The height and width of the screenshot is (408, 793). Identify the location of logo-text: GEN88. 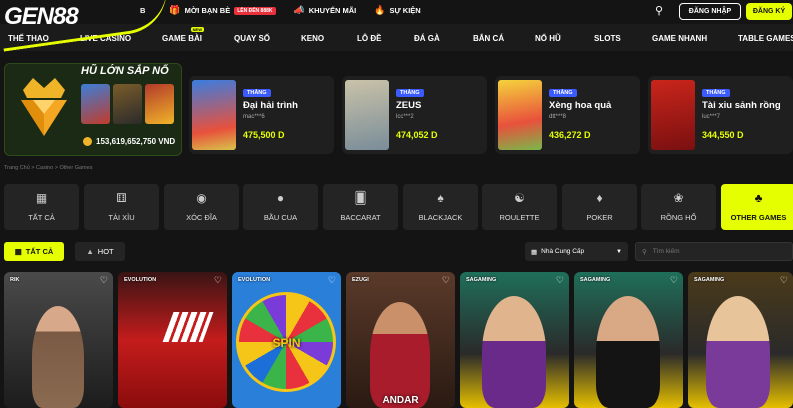
(41, 16).